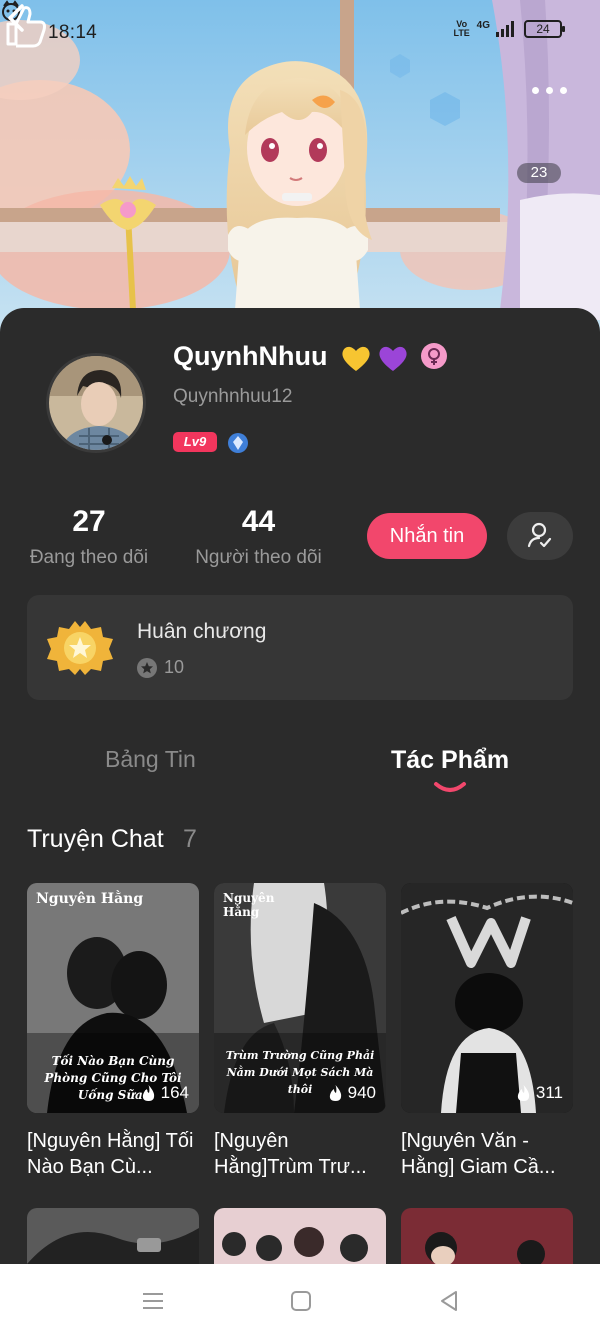 The image size is (600, 1337). What do you see at coordinates (300, 34) in the screenshot?
I see `status-bar: 18:14 Vo LTE 4G 24` at bounding box center [300, 34].